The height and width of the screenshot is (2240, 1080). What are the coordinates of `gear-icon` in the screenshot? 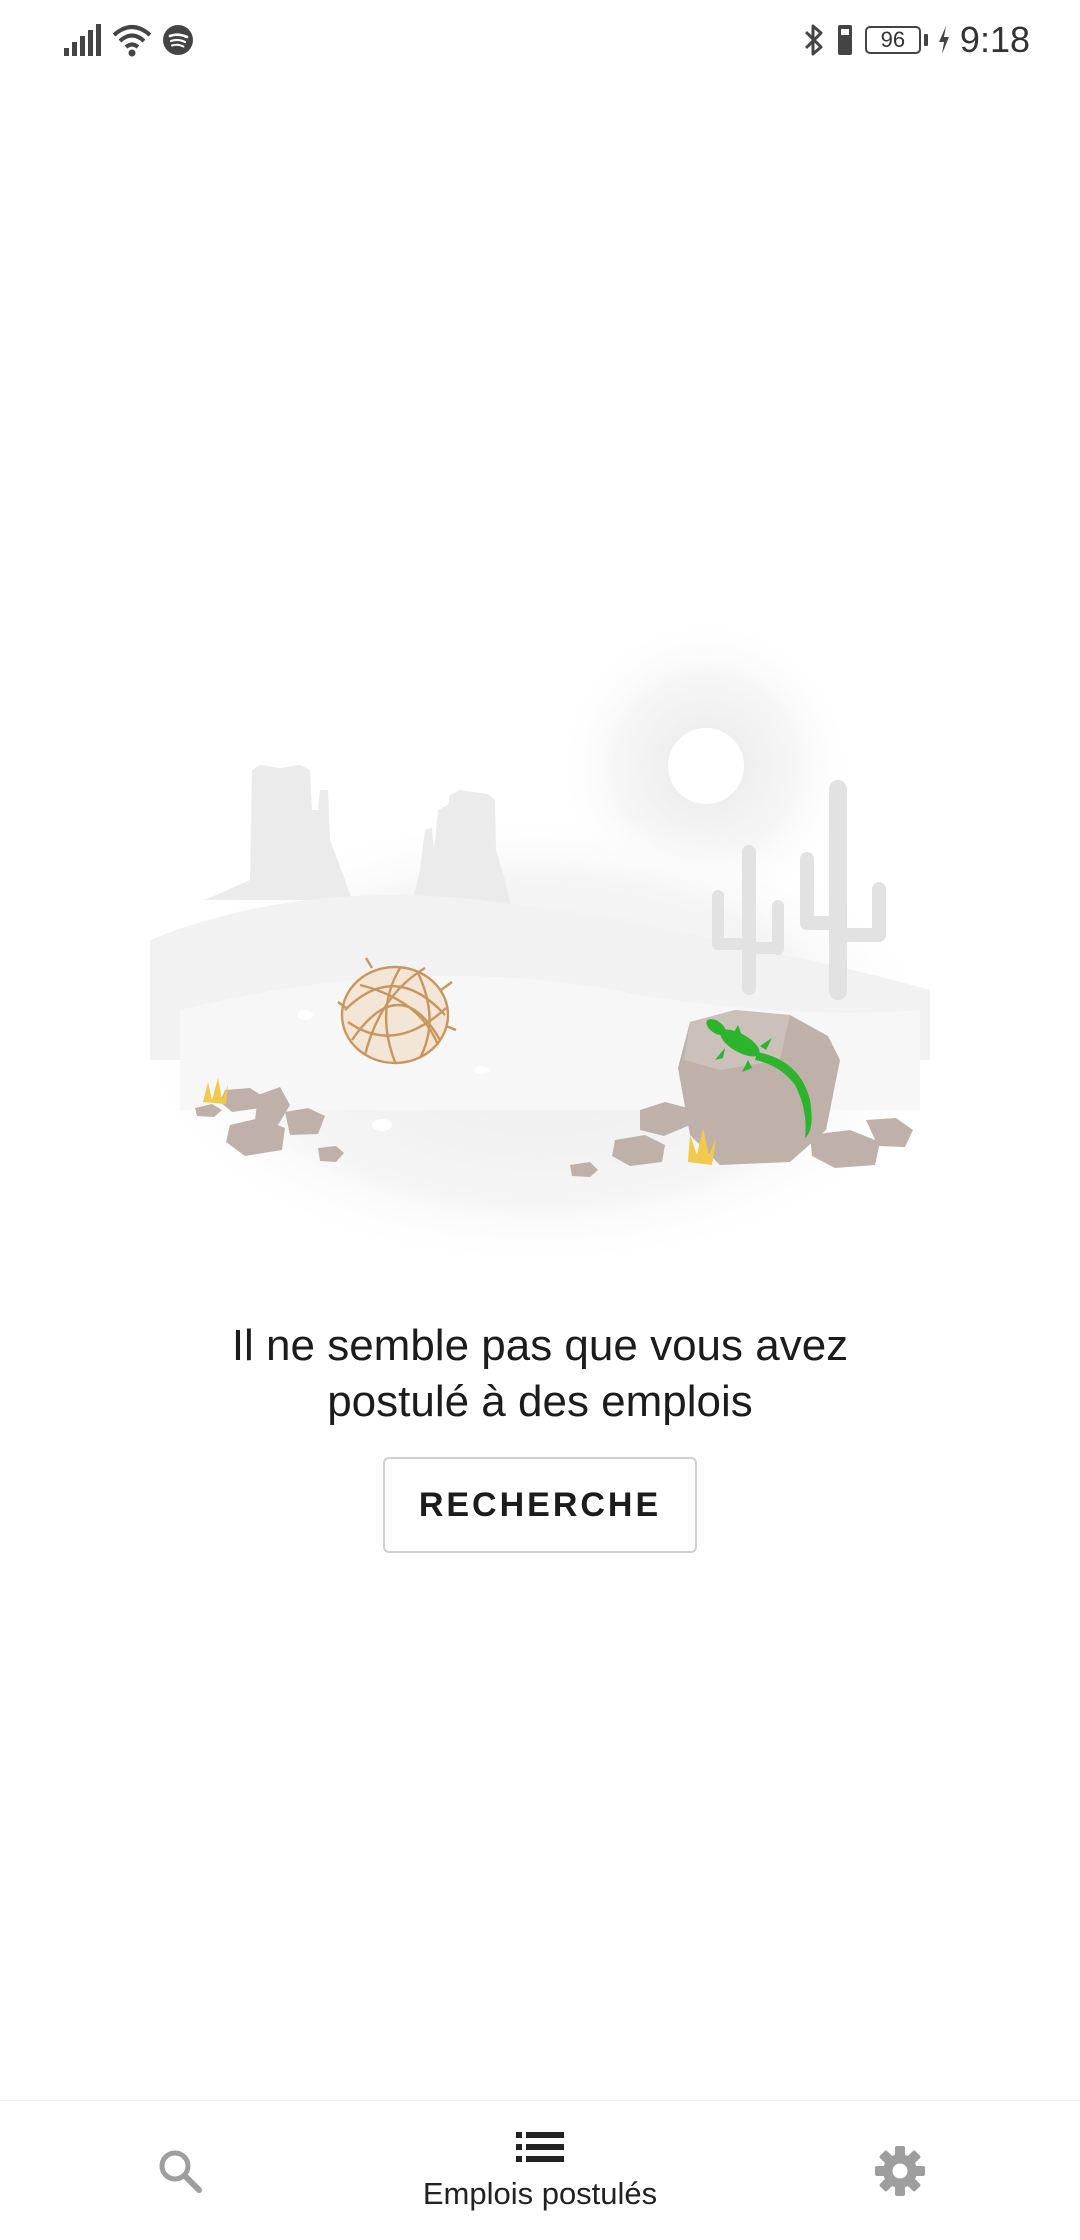 It's located at (900, 2171).